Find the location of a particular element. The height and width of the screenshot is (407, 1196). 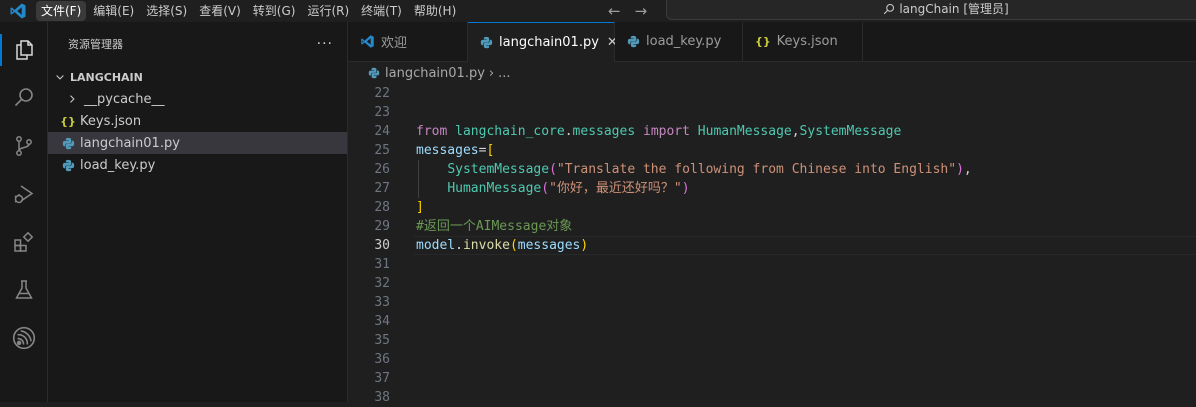

extensions-icon is located at coordinates (24, 242).